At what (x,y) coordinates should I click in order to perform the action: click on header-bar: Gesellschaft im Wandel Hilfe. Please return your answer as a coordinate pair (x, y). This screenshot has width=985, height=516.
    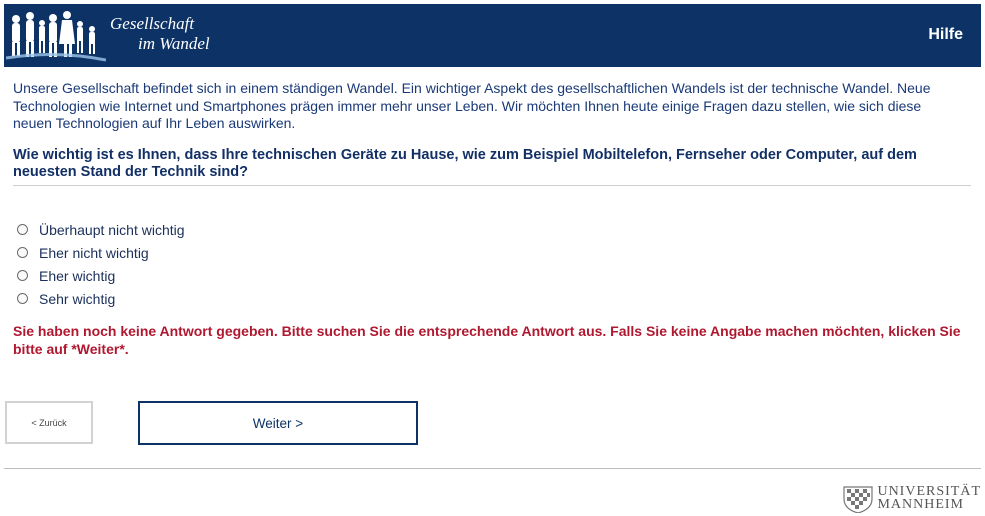
    Looking at the image, I should click on (492, 35).